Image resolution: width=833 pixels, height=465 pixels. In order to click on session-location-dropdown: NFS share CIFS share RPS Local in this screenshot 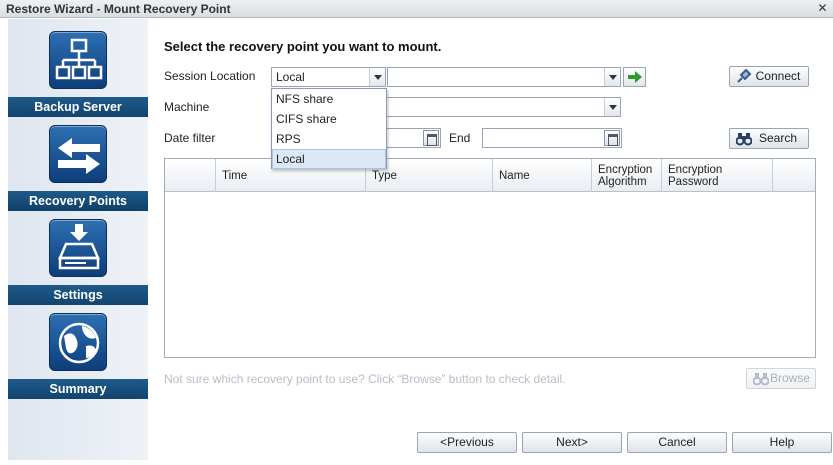, I will do `click(329, 128)`.